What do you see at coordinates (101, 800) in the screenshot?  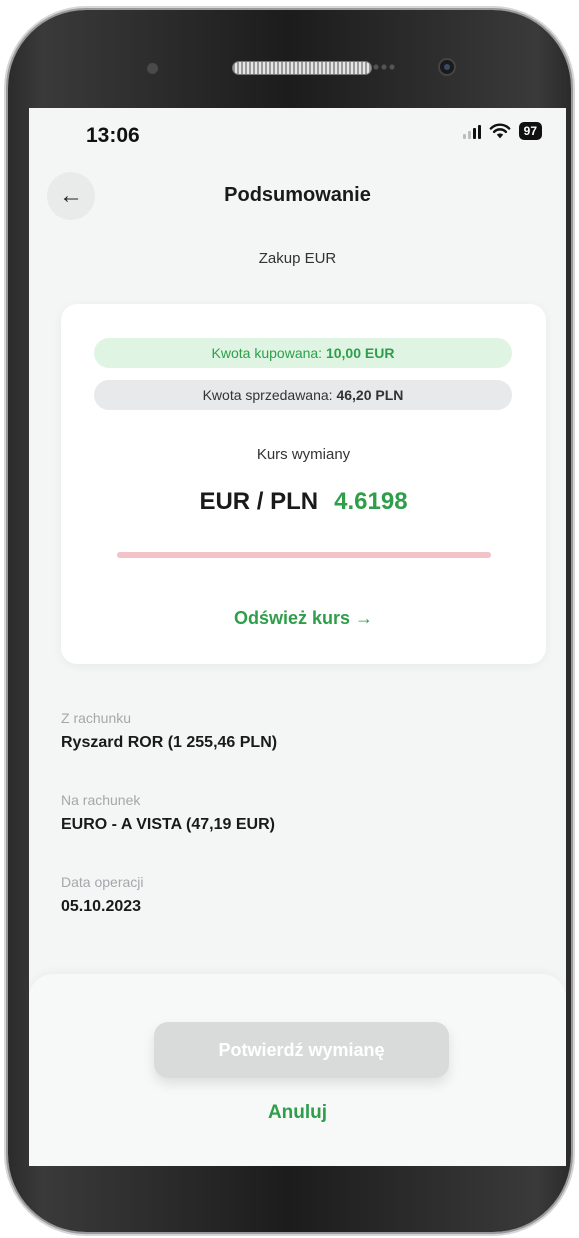 I see `to-account-label: Na rachunek` at bounding box center [101, 800].